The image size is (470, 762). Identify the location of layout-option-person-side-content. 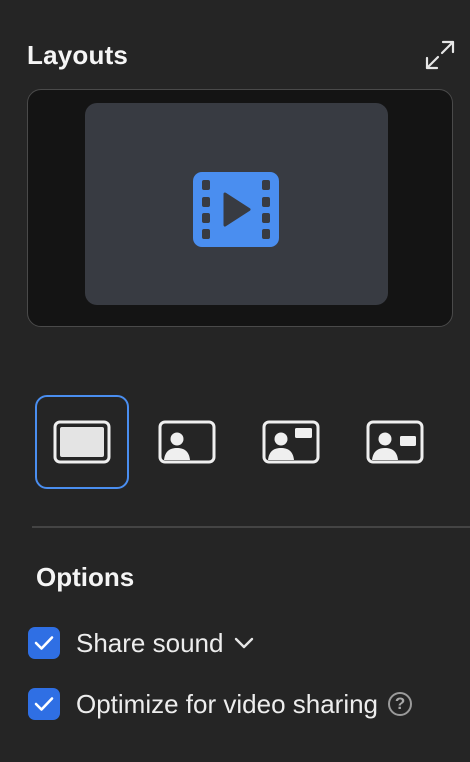
(395, 442).